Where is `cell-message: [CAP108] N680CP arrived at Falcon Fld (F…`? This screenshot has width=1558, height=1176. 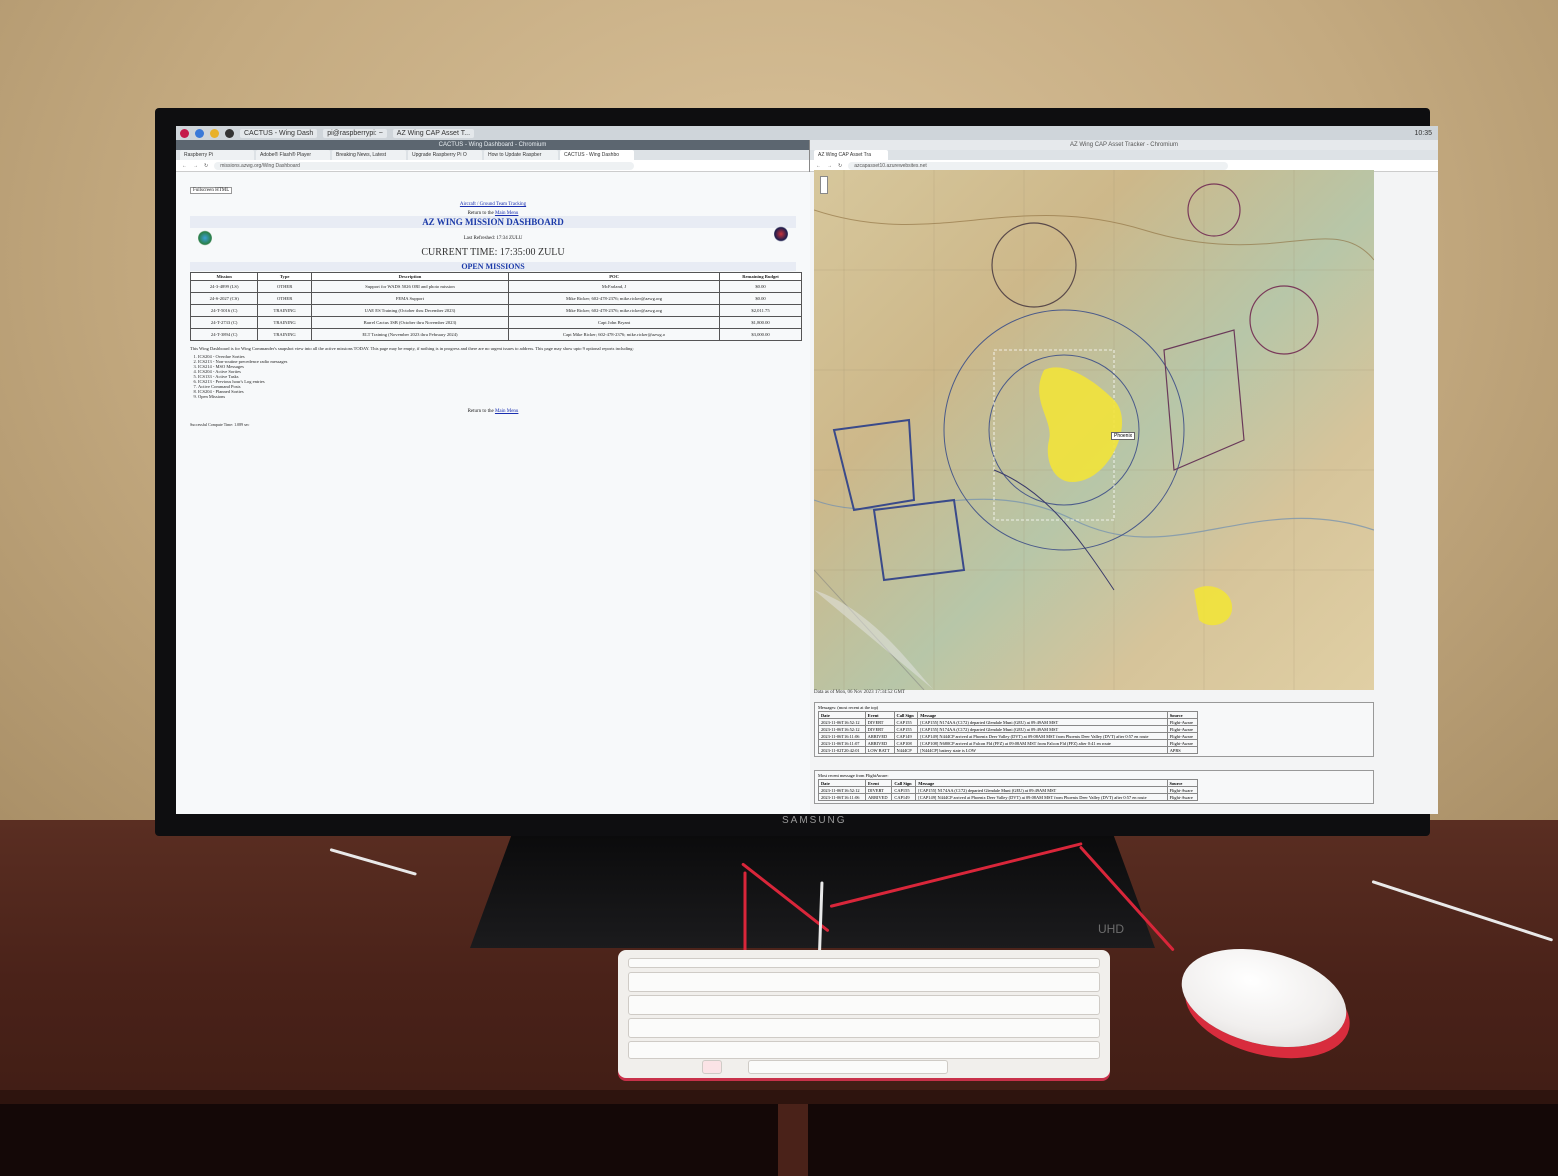 cell-message: [CAP108] N680CP arrived at Falcon Fld (F… is located at coordinates (1042, 743).